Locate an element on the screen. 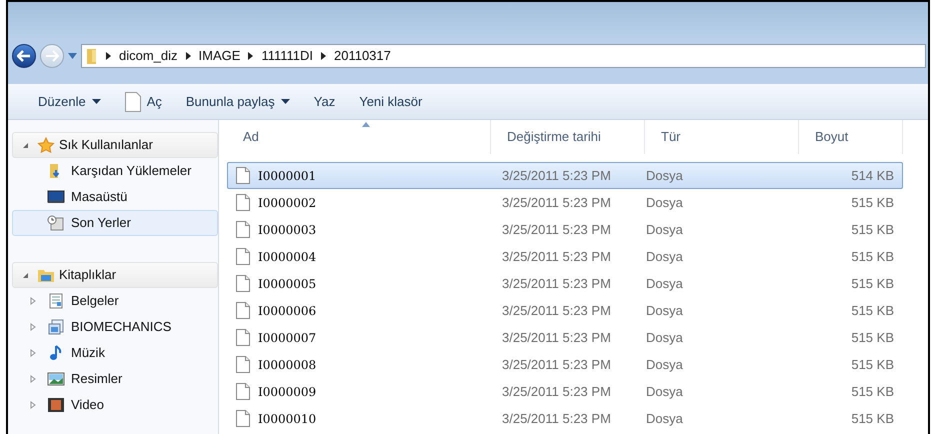 This screenshot has height=434, width=936. toolbar-button: Yaz is located at coordinates (325, 102).